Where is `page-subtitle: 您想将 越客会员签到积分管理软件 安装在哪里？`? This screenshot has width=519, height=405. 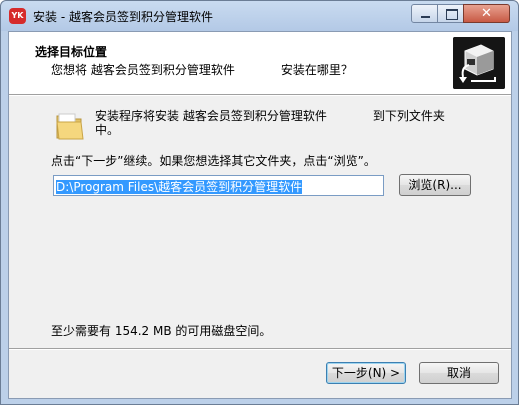 page-subtitle: 您想将 越客会员签到积分管理软件 安装在哪里？ is located at coordinates (202, 69).